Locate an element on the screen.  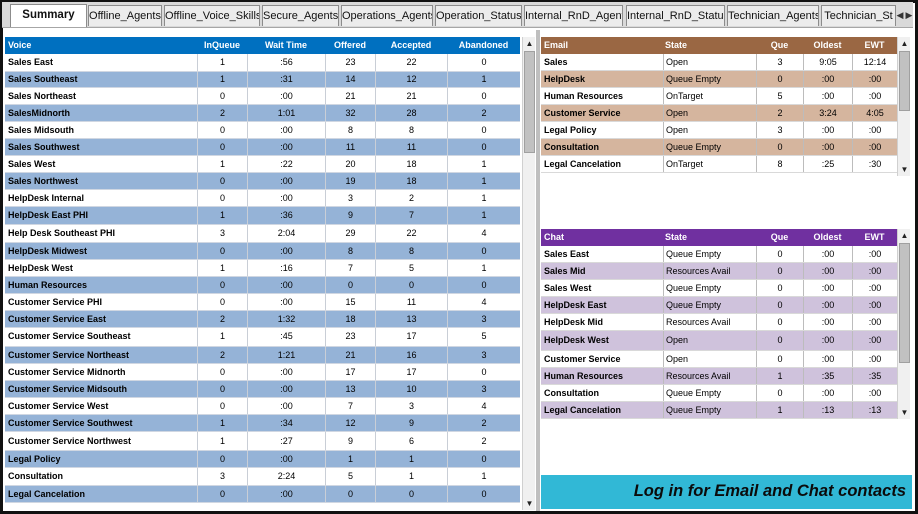
queue-name: Sales Midsouth is located at coordinates (41, 130).